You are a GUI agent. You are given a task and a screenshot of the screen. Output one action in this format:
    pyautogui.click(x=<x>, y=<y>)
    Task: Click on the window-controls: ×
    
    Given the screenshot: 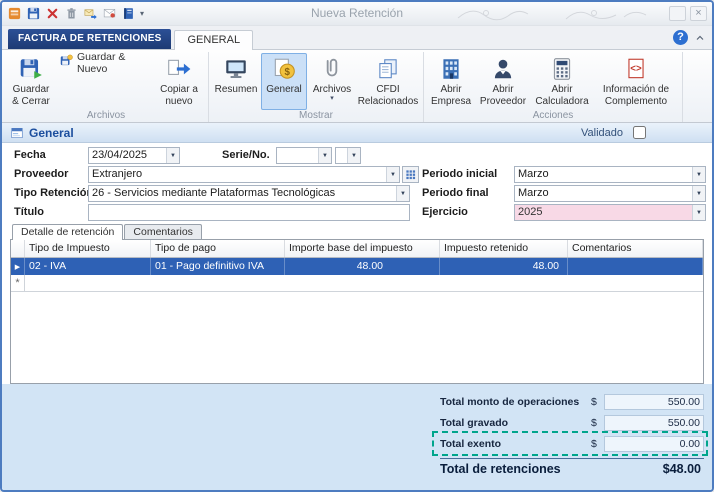 What is the action you would take?
    pyautogui.click(x=688, y=13)
    